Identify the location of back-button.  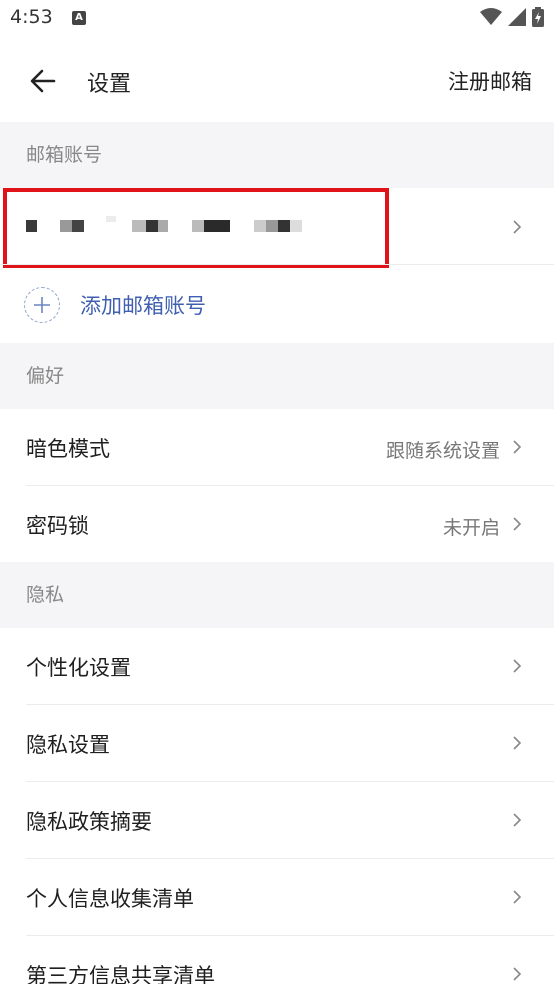
(43, 81).